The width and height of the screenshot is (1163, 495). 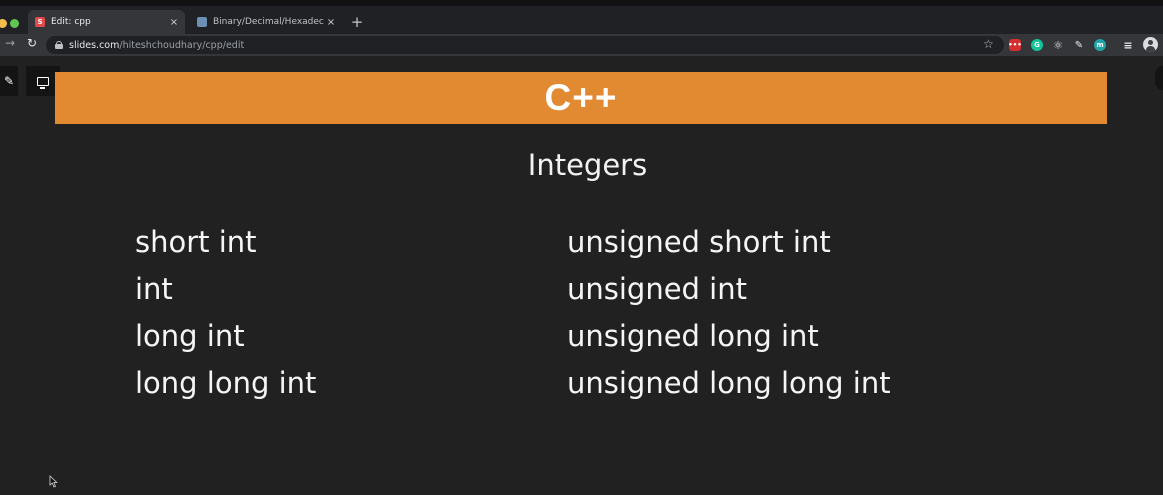 What do you see at coordinates (32, 43) in the screenshot?
I see `reload-icon: ↻` at bounding box center [32, 43].